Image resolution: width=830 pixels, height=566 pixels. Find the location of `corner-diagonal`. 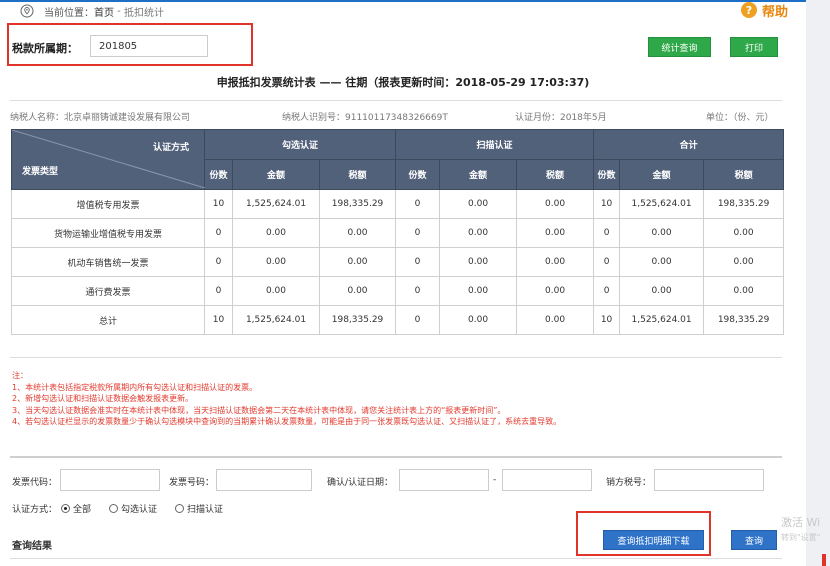

corner-diagonal is located at coordinates (108, 159).